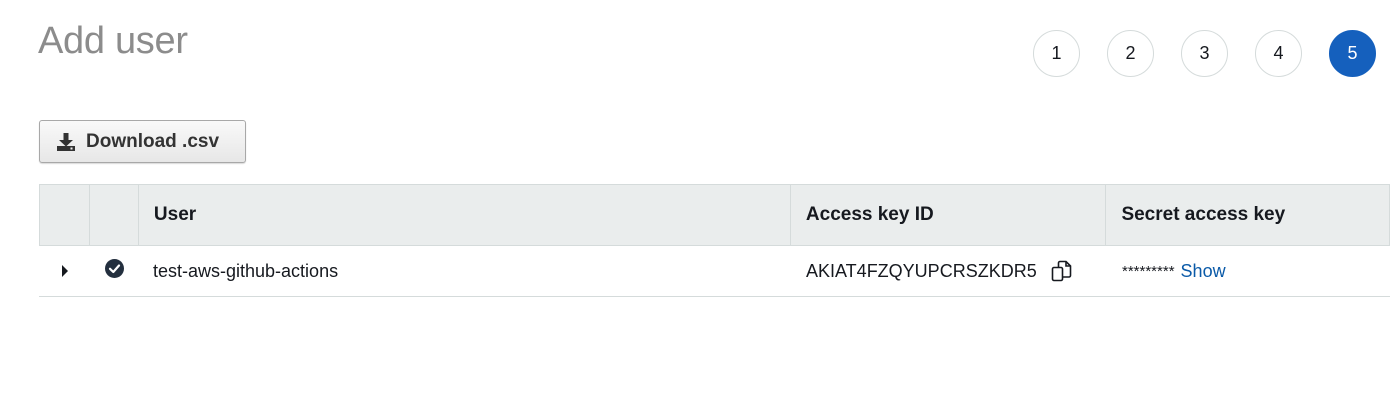 The height and width of the screenshot is (408, 1400). Describe the element at coordinates (153, 141) in the screenshot. I see `download-csv-label: Download .csv` at that location.